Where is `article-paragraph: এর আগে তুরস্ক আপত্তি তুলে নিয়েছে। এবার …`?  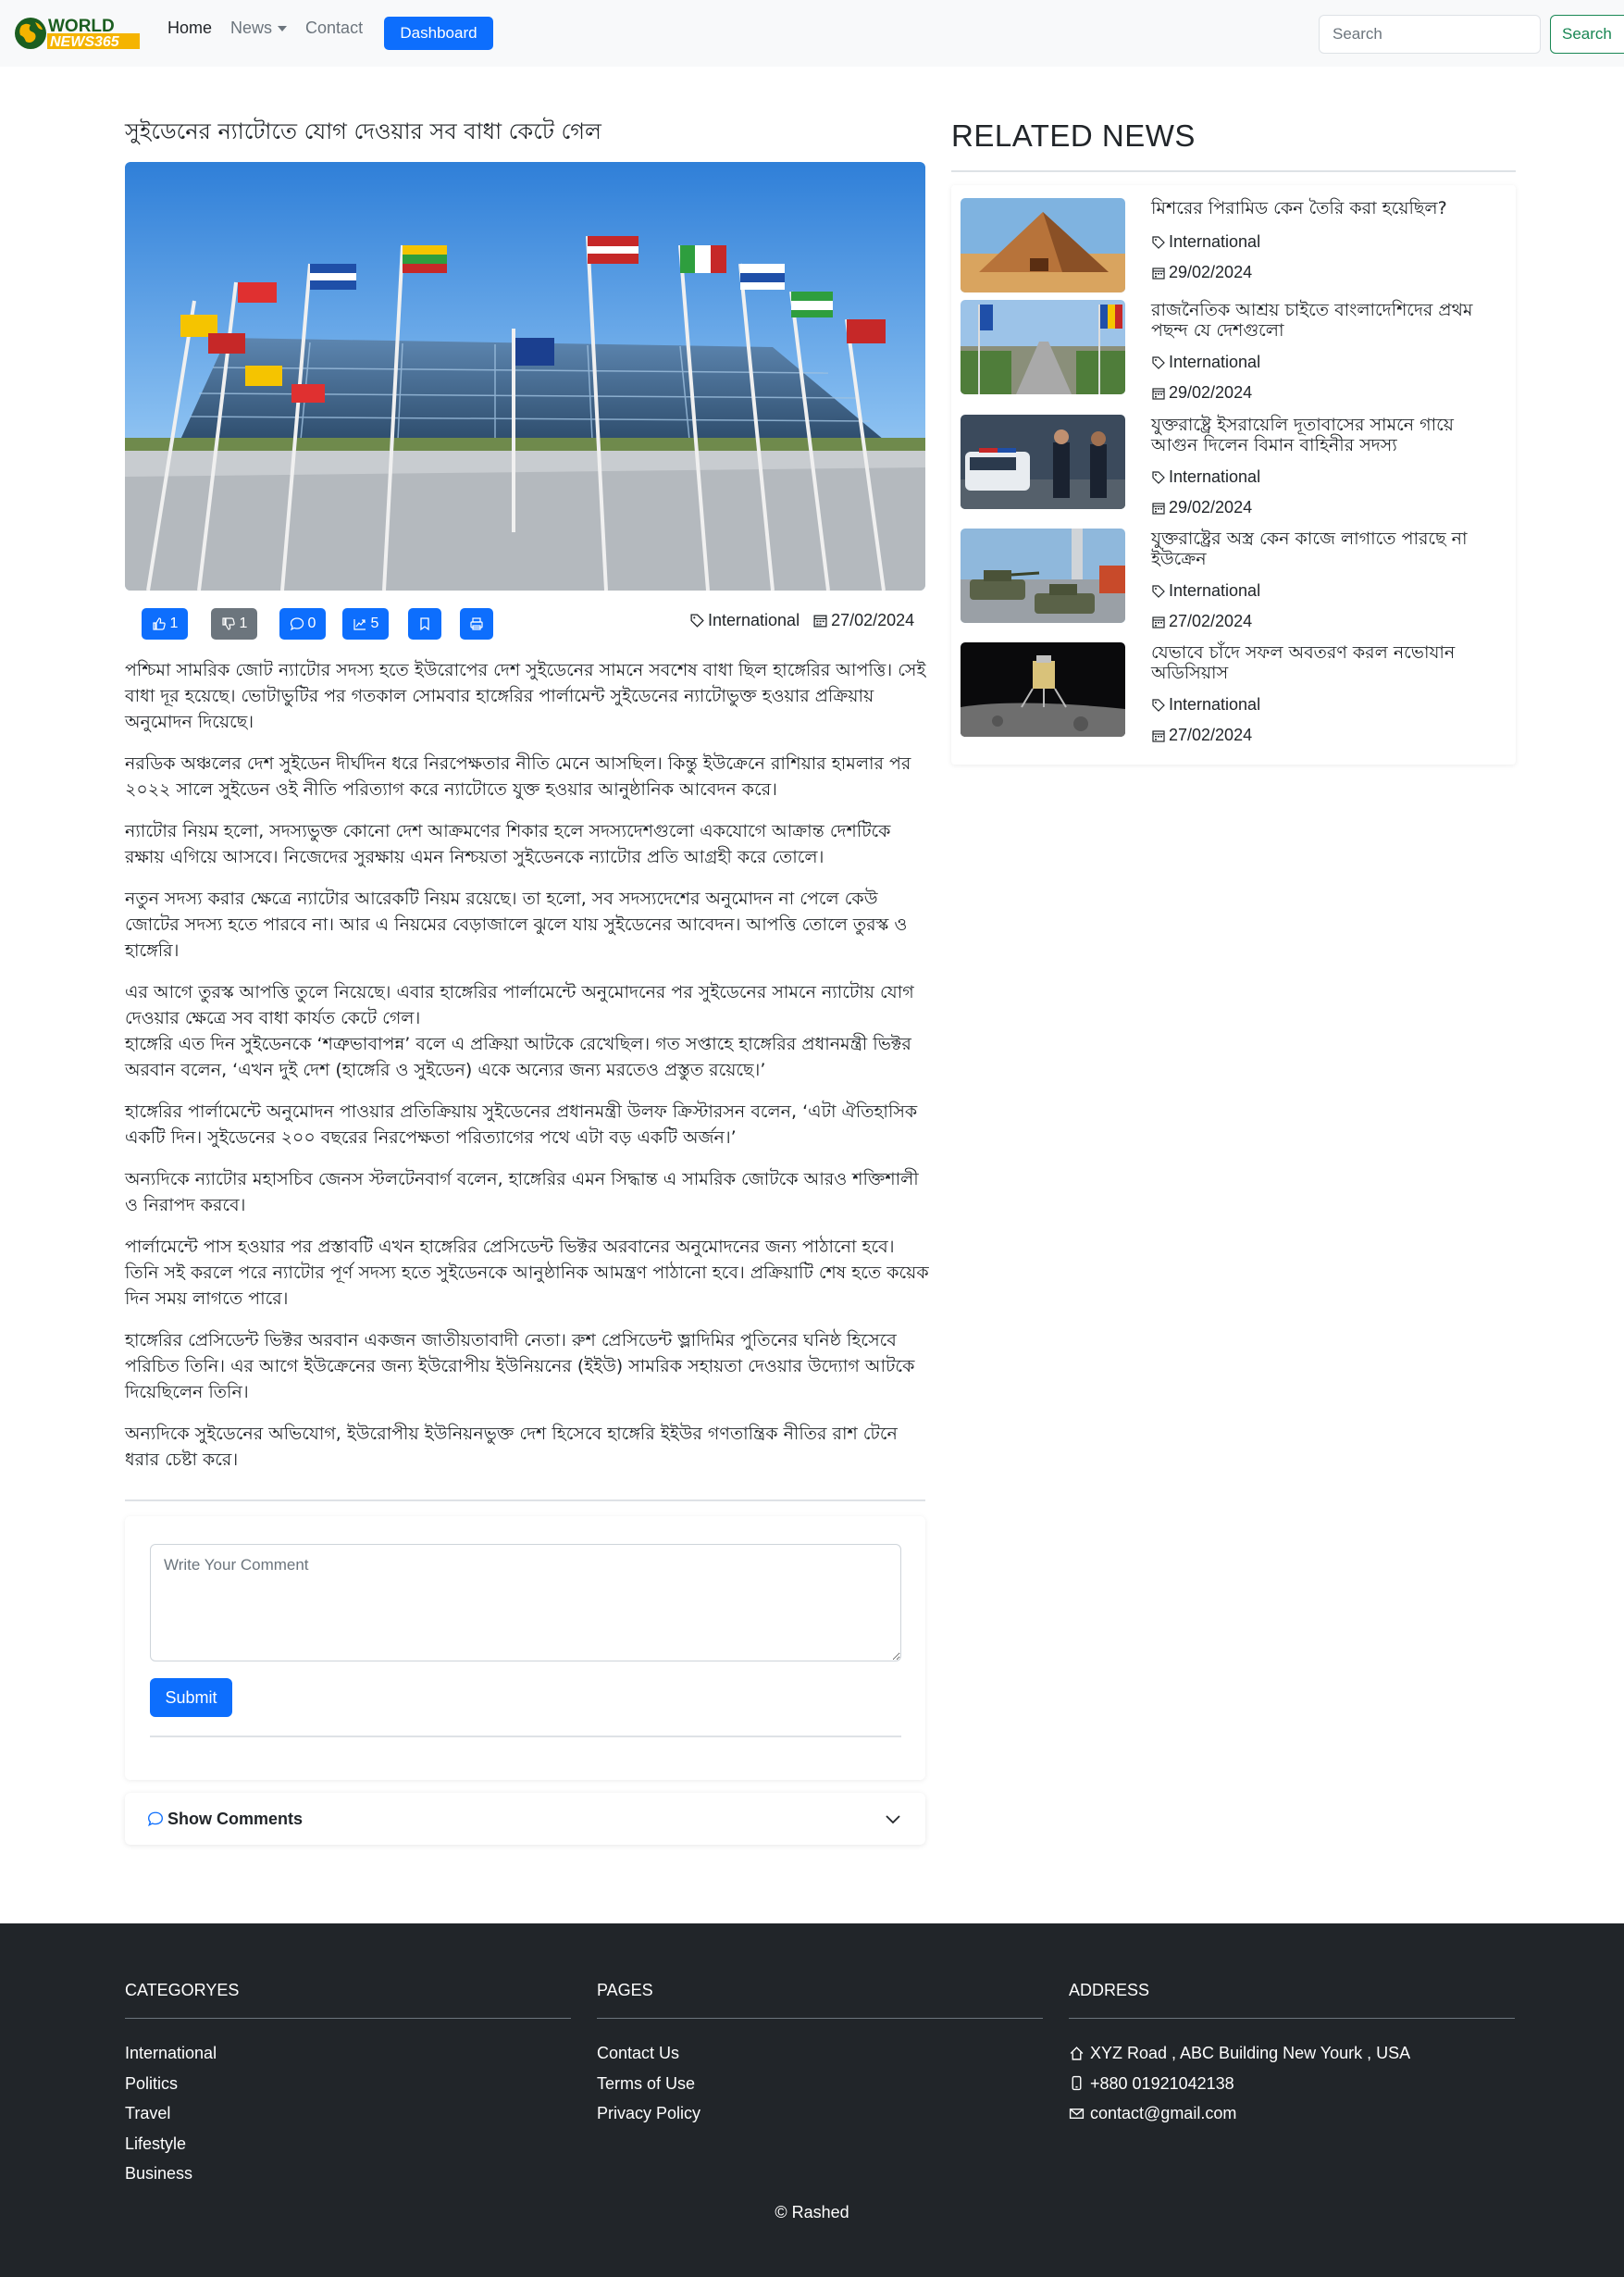
article-paragraph: এর আগে তুরস্ক আপত্তি তুলে নিয়েছে। এবার … is located at coordinates (519, 1031).